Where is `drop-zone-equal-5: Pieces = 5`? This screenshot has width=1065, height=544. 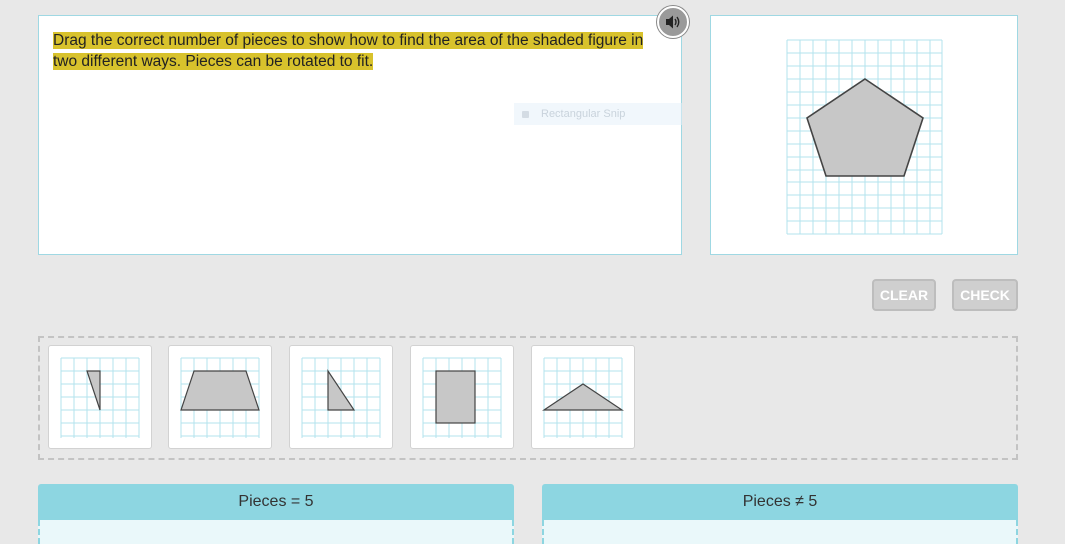
drop-zone-equal-5: Pieces = 5 is located at coordinates (276, 514).